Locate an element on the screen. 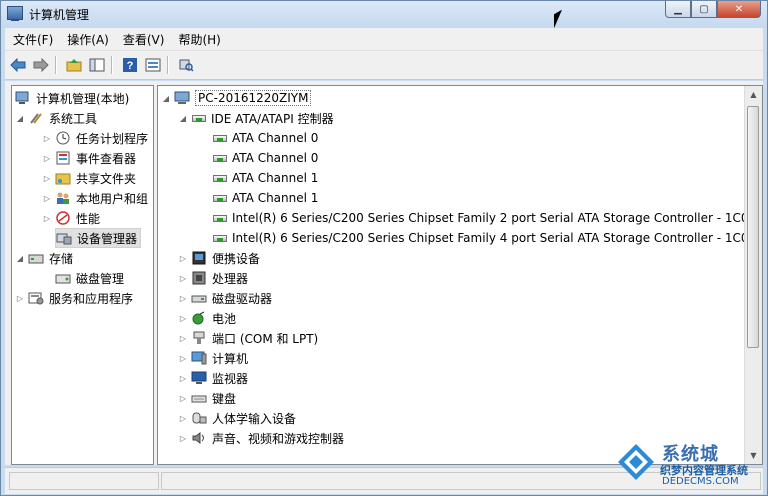 The image size is (768, 496). menu-bar: 文件(F) 操作(A) 查看(V) 帮助(H) is located at coordinates (384, 39).